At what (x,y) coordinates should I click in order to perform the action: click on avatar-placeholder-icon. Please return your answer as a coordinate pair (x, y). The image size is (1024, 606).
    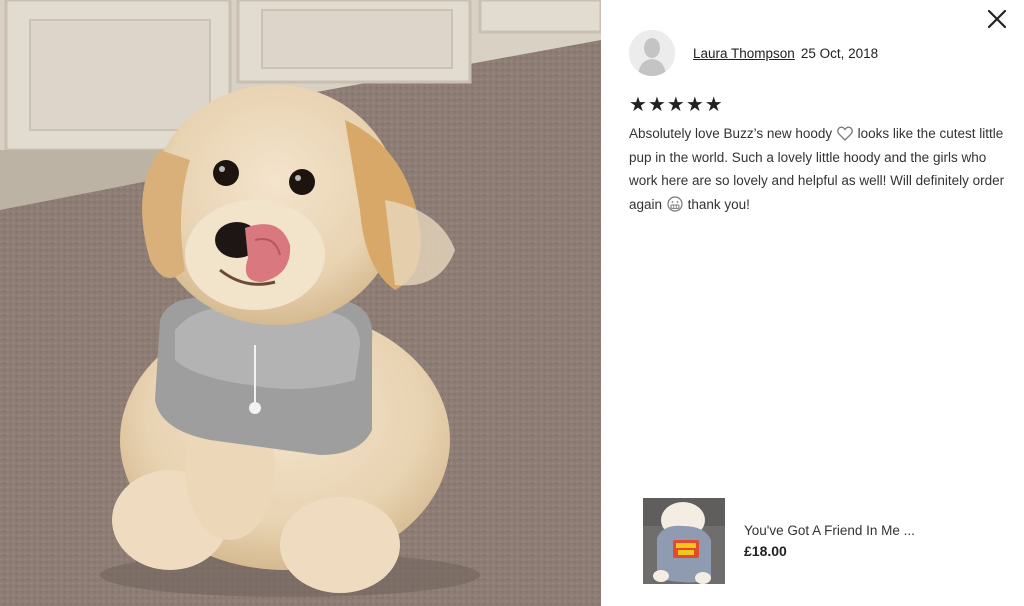
    Looking at the image, I should click on (652, 53).